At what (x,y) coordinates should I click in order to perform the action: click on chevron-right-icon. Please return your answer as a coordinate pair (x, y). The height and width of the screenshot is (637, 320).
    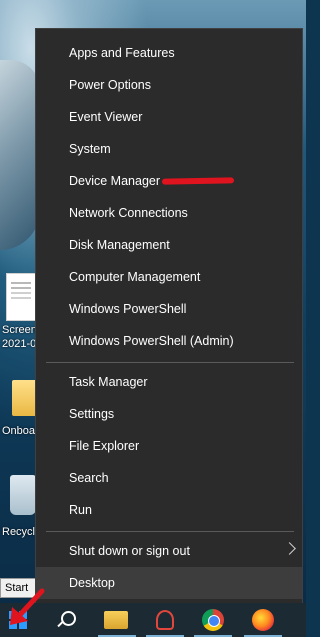
    Looking at the image, I should click on (289, 548).